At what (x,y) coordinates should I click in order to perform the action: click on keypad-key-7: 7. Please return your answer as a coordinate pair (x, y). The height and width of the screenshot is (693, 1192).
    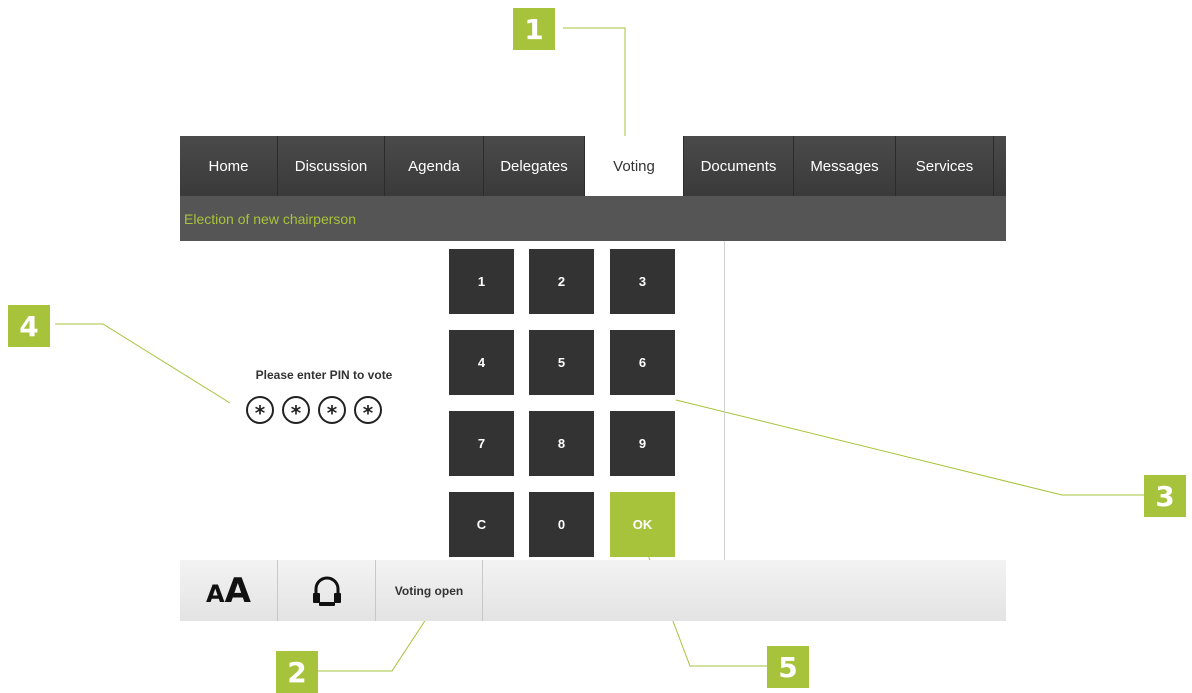
    Looking at the image, I should click on (481, 443).